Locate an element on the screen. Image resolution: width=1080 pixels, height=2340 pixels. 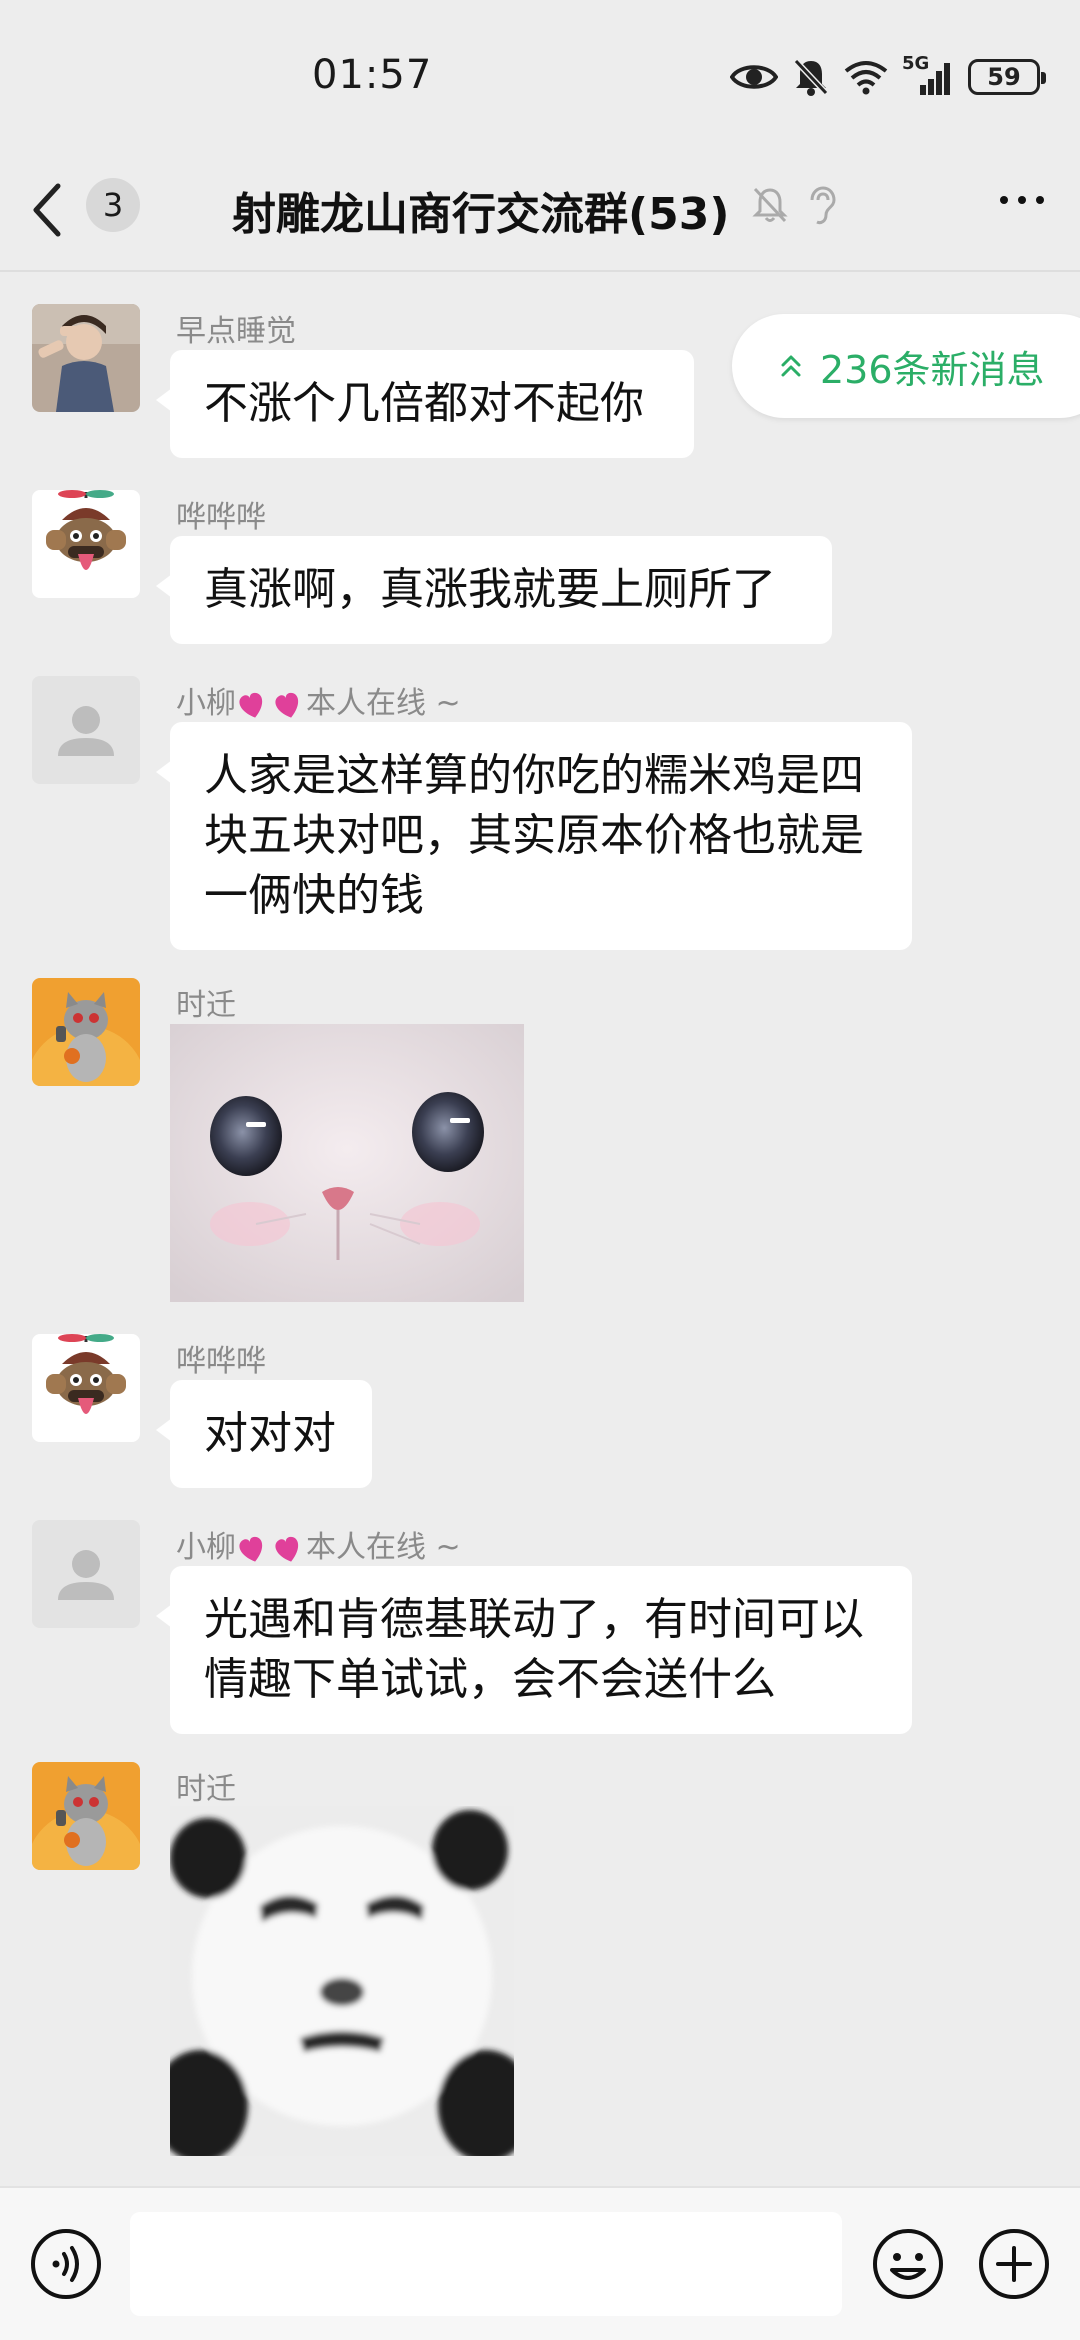
message-bubble: 人家是这样算的你吃的糯米鸡是四 块五块对吧，其实原本价格也就是 一俩快的钱 is located at coordinates (534, 836).